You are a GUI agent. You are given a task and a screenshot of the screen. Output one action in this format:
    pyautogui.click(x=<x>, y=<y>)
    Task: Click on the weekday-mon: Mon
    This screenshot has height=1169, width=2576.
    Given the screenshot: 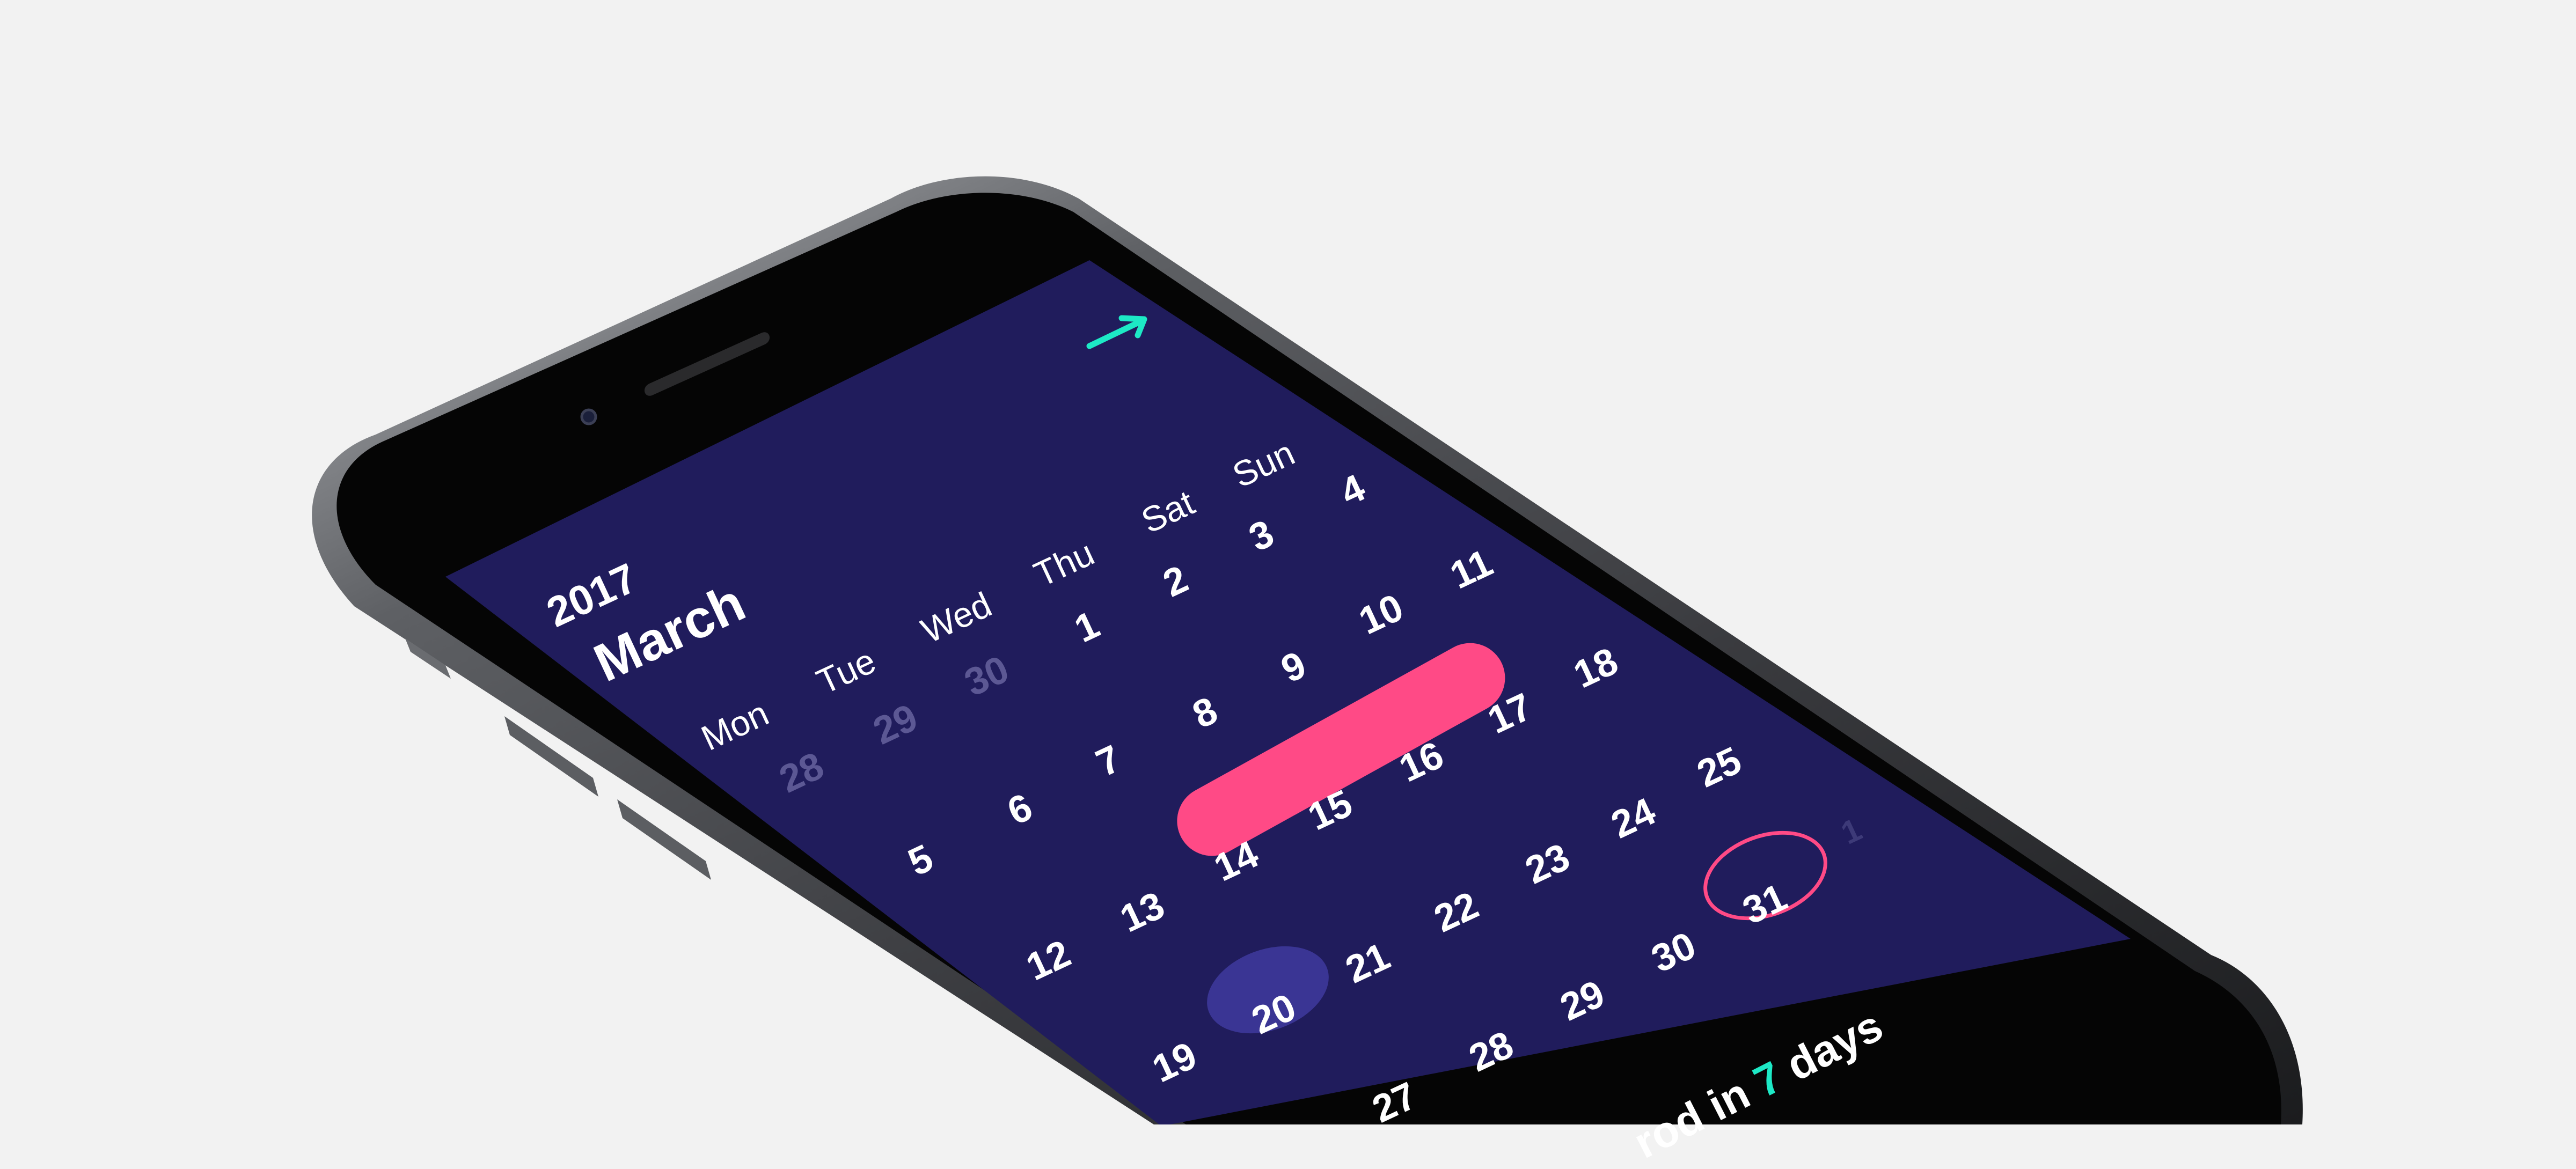 What is the action you would take?
    pyautogui.click(x=735, y=725)
    